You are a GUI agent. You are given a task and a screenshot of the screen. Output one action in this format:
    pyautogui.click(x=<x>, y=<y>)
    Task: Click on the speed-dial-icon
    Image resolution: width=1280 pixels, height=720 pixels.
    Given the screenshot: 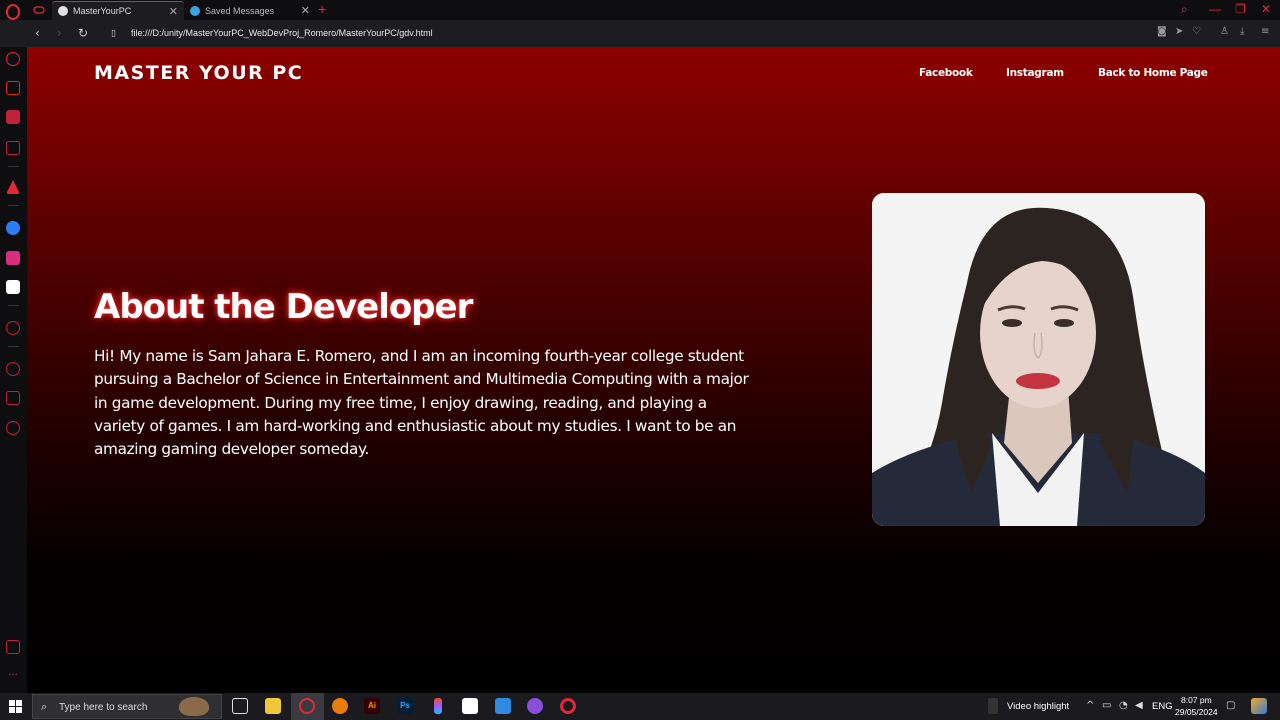 What is the action you would take?
    pyautogui.click(x=13, y=59)
    